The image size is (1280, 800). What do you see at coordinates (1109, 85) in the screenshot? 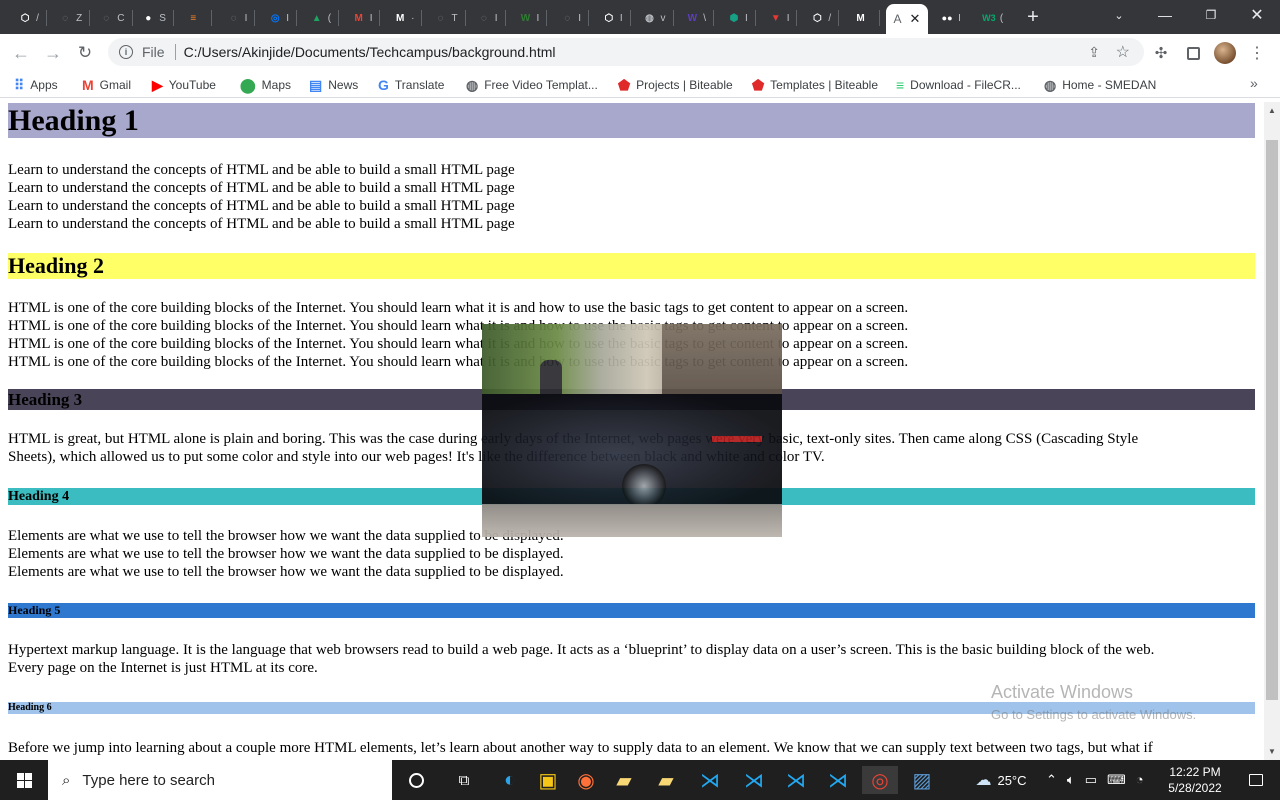
I see `bookmark-label: Home - SMEDAN` at bounding box center [1109, 85].